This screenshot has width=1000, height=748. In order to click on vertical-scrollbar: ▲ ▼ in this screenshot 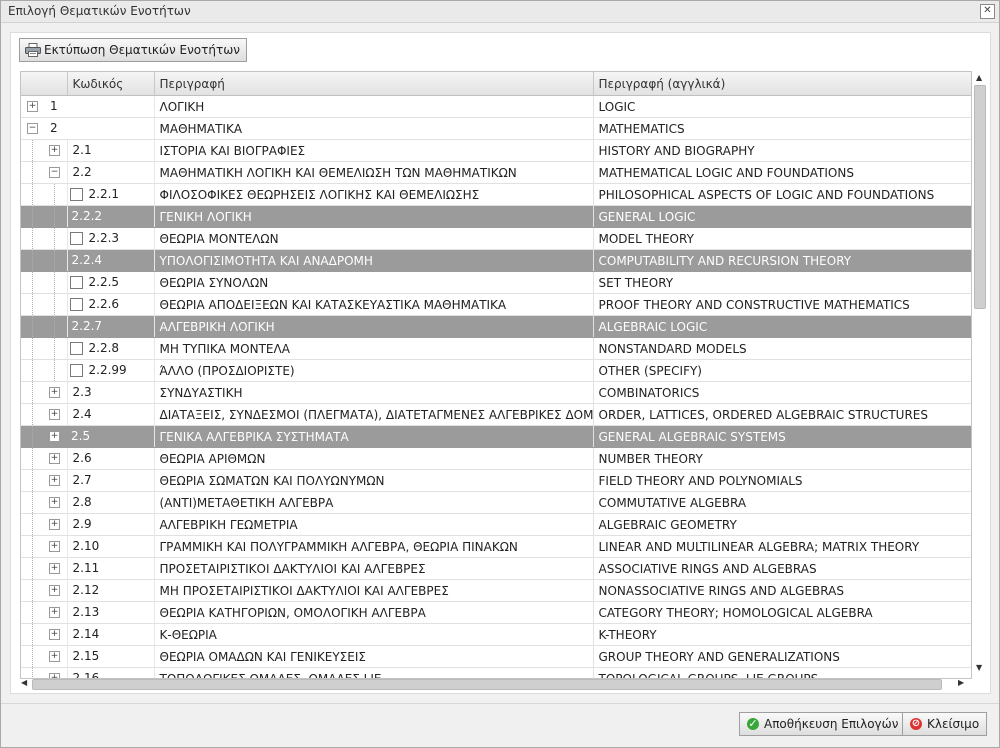, I will do `click(980, 374)`.